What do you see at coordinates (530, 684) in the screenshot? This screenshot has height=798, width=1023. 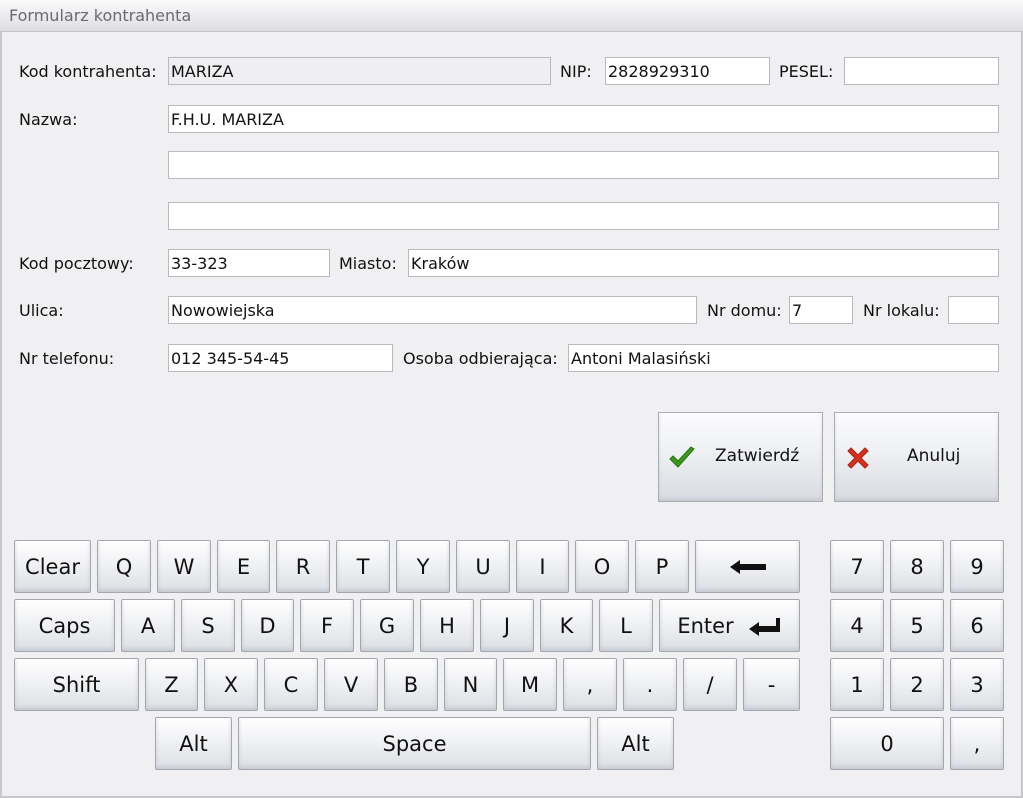 I see `key-m: M` at bounding box center [530, 684].